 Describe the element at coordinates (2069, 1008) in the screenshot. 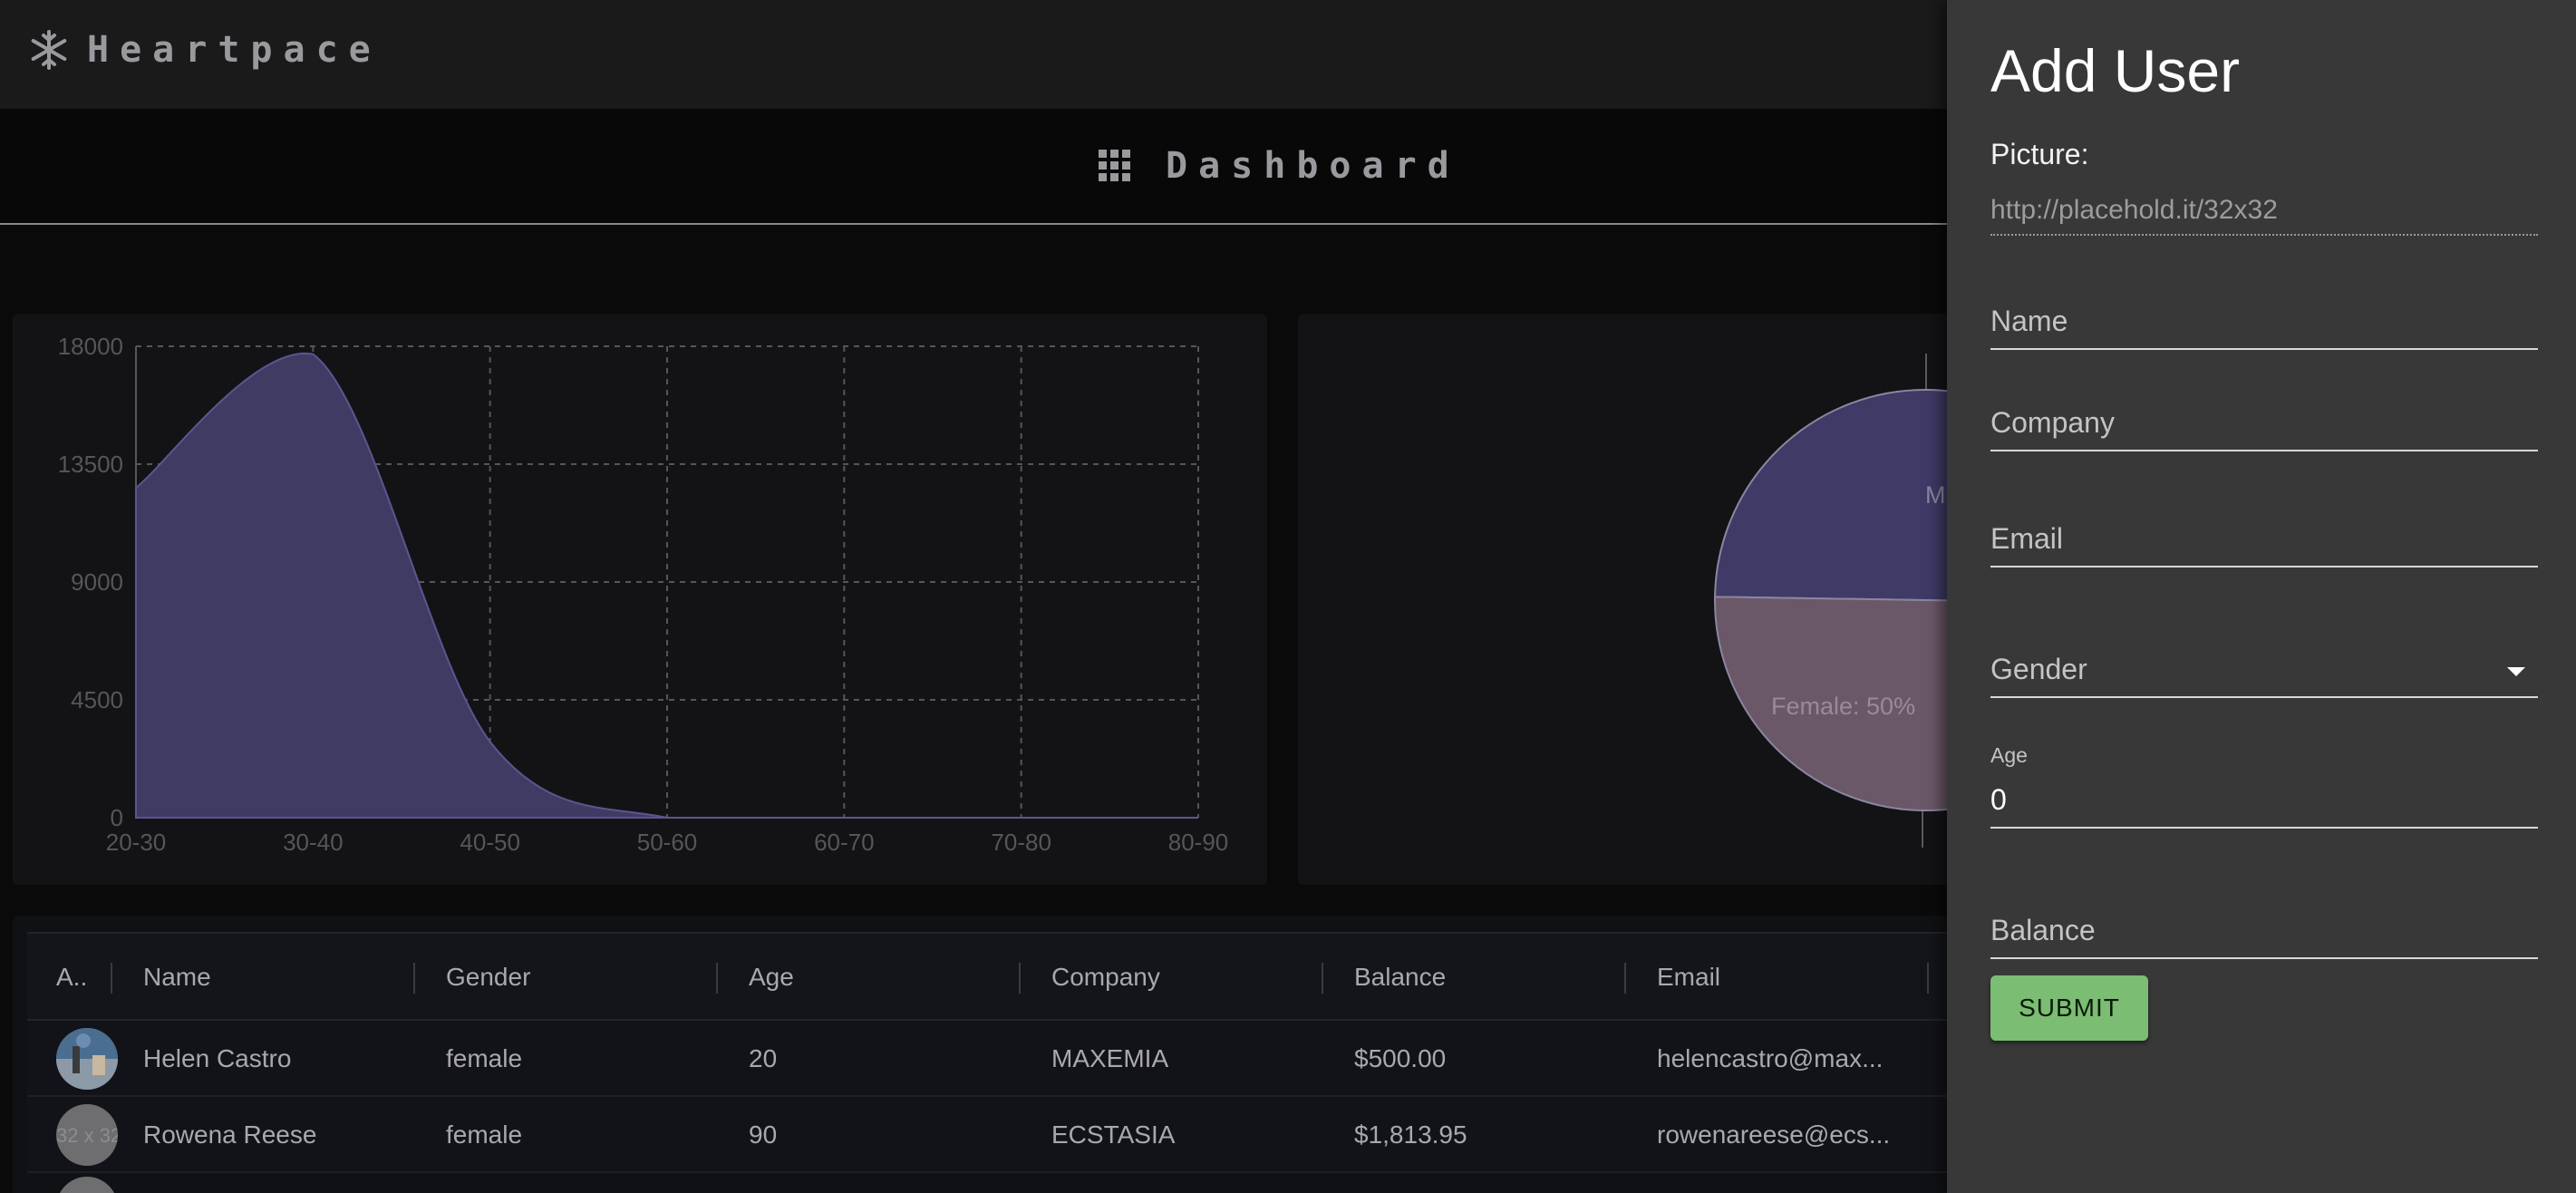

I see `submit-button: SUBMIT` at that location.